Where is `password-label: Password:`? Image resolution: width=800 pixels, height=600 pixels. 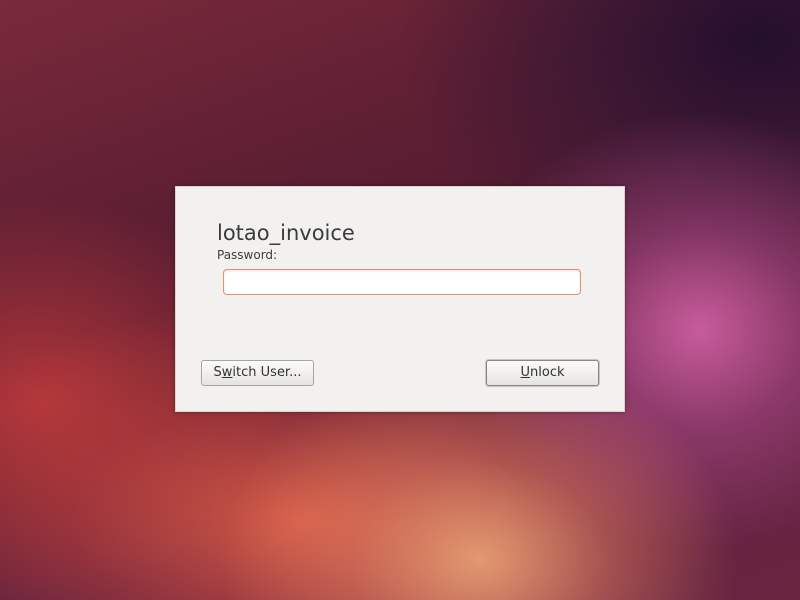
password-label: Password: is located at coordinates (247, 255).